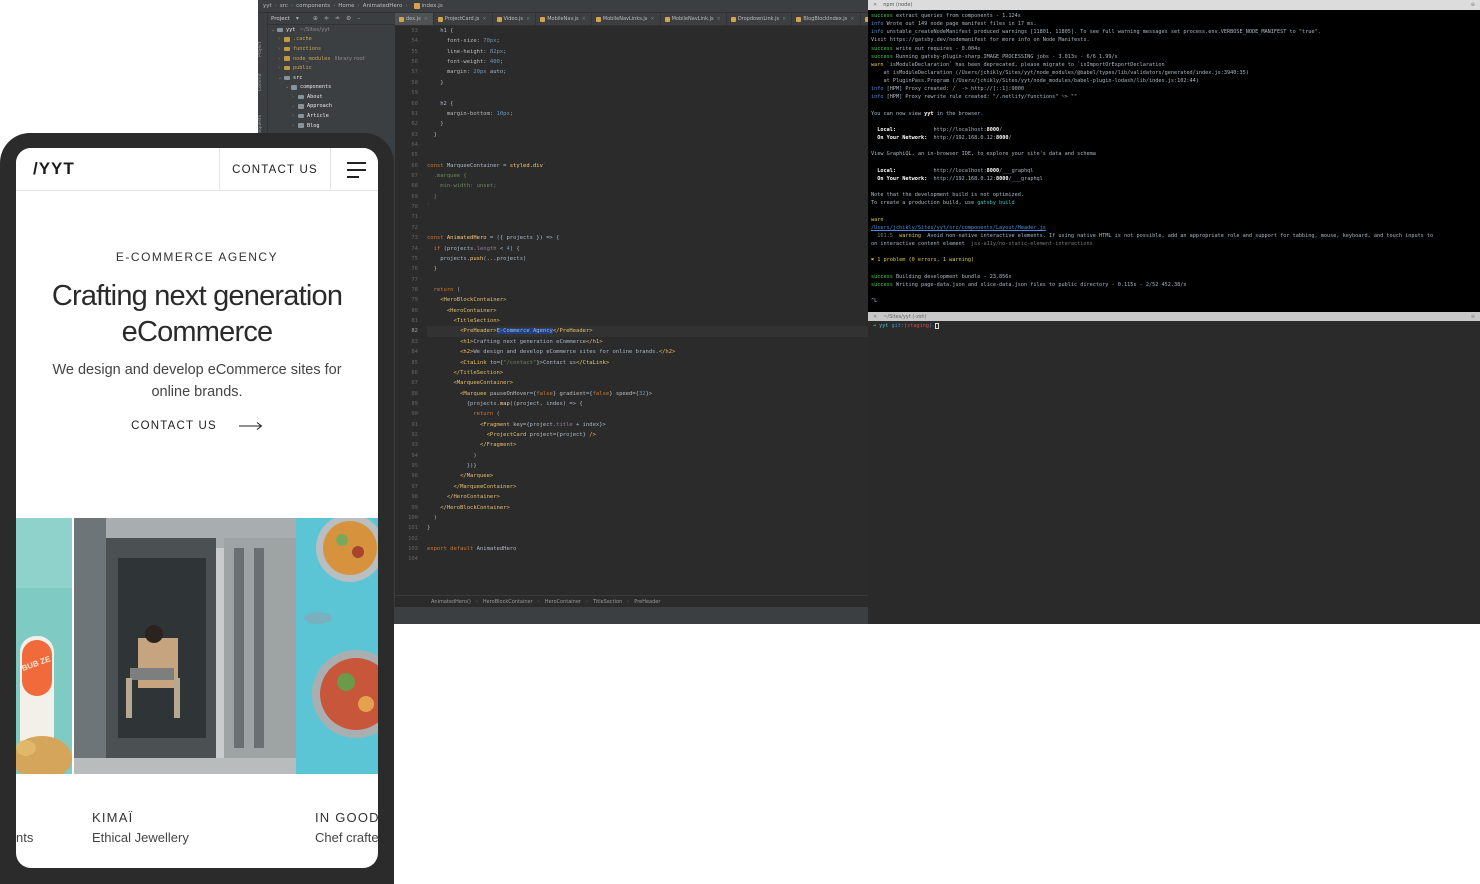 Image resolution: width=1480 pixels, height=884 pixels. Describe the element at coordinates (647, 186) in the screenshot. I see `code-line: min-width: unset;` at that location.